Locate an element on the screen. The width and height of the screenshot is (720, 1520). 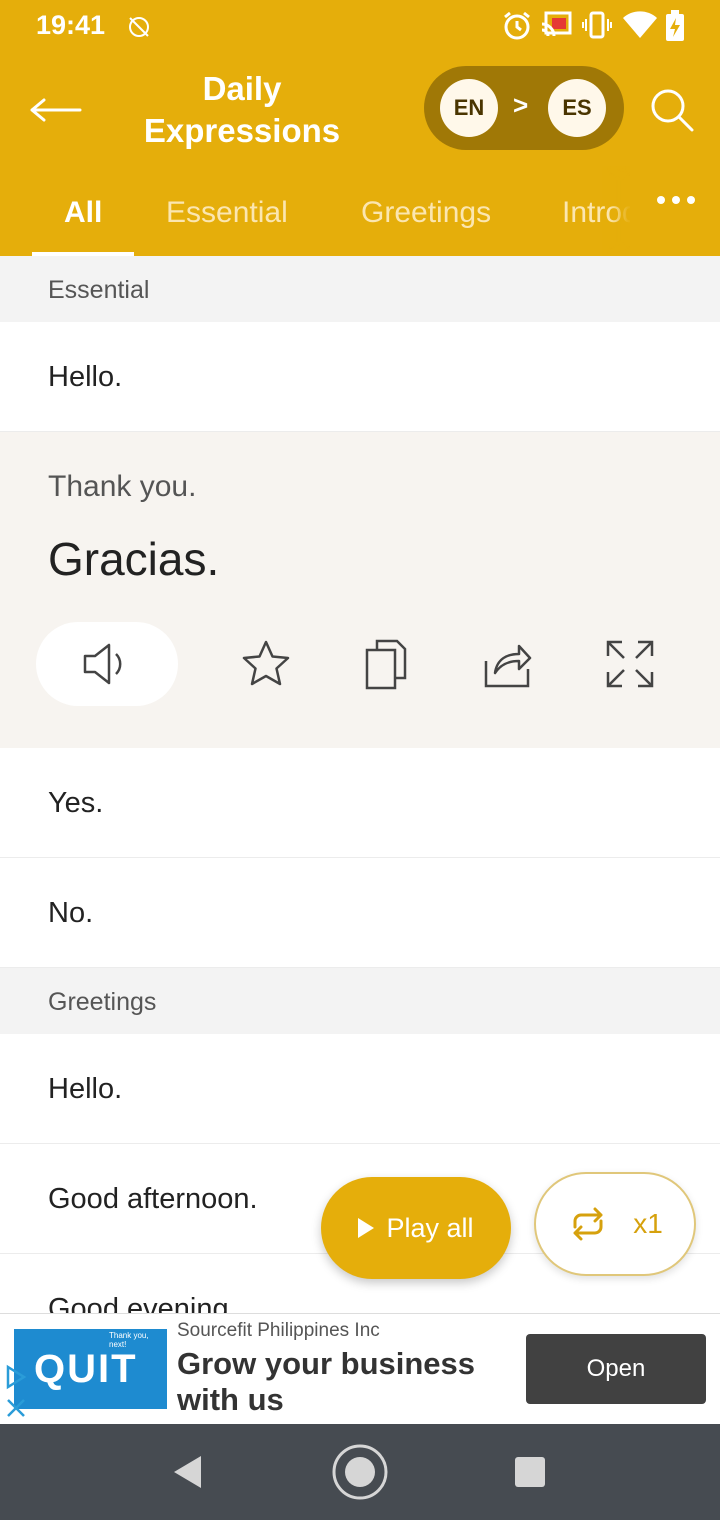
search-icon is located at coordinates (672, 110).